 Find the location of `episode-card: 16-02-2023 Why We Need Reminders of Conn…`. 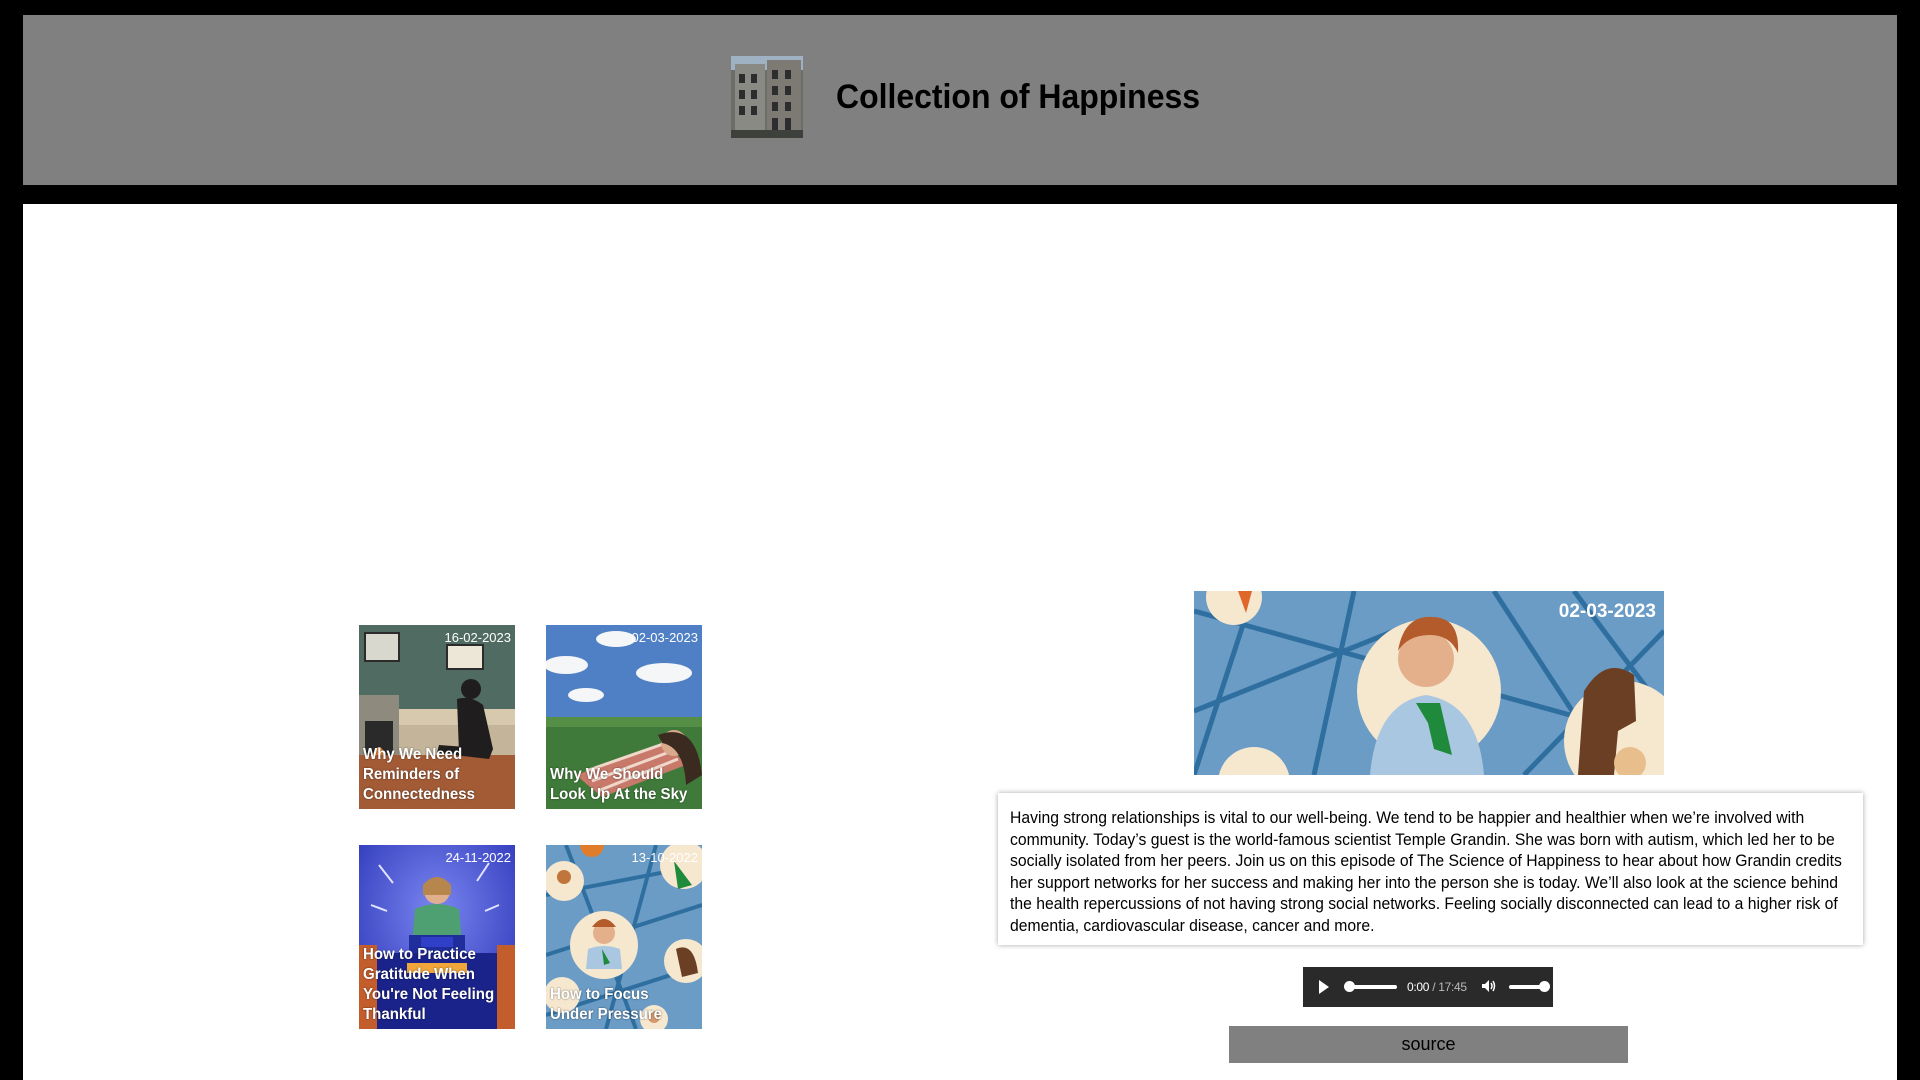

episode-card: 16-02-2023 Why We Need Reminders of Conn… is located at coordinates (437, 717).